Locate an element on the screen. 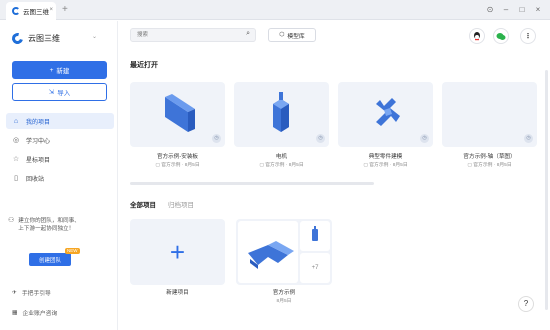  import-icon: ⇲ is located at coordinates (51, 92).